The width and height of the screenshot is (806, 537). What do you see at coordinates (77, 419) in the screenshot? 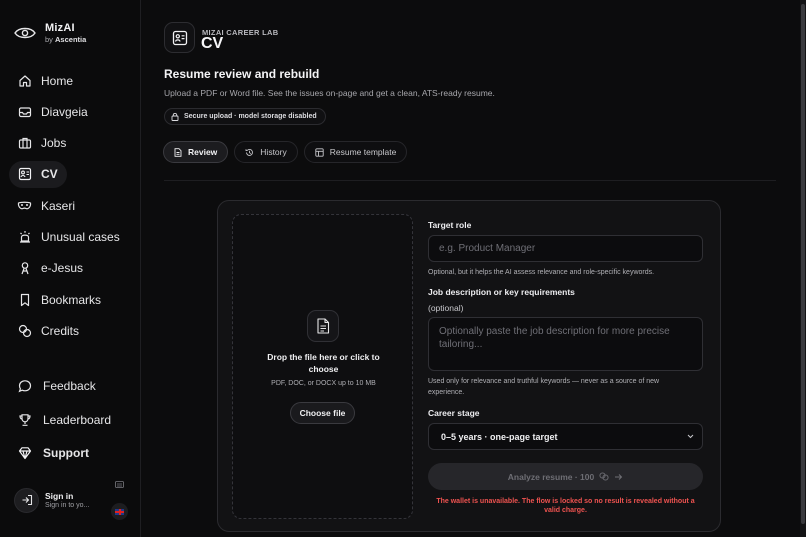
I see `nav-label: Leaderboard` at bounding box center [77, 419].